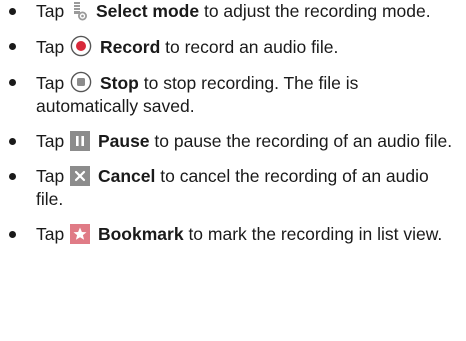 This screenshot has height=341, width=466. Describe the element at coordinates (252, 47) in the screenshot. I see `record-description: to record an audio file.` at that location.